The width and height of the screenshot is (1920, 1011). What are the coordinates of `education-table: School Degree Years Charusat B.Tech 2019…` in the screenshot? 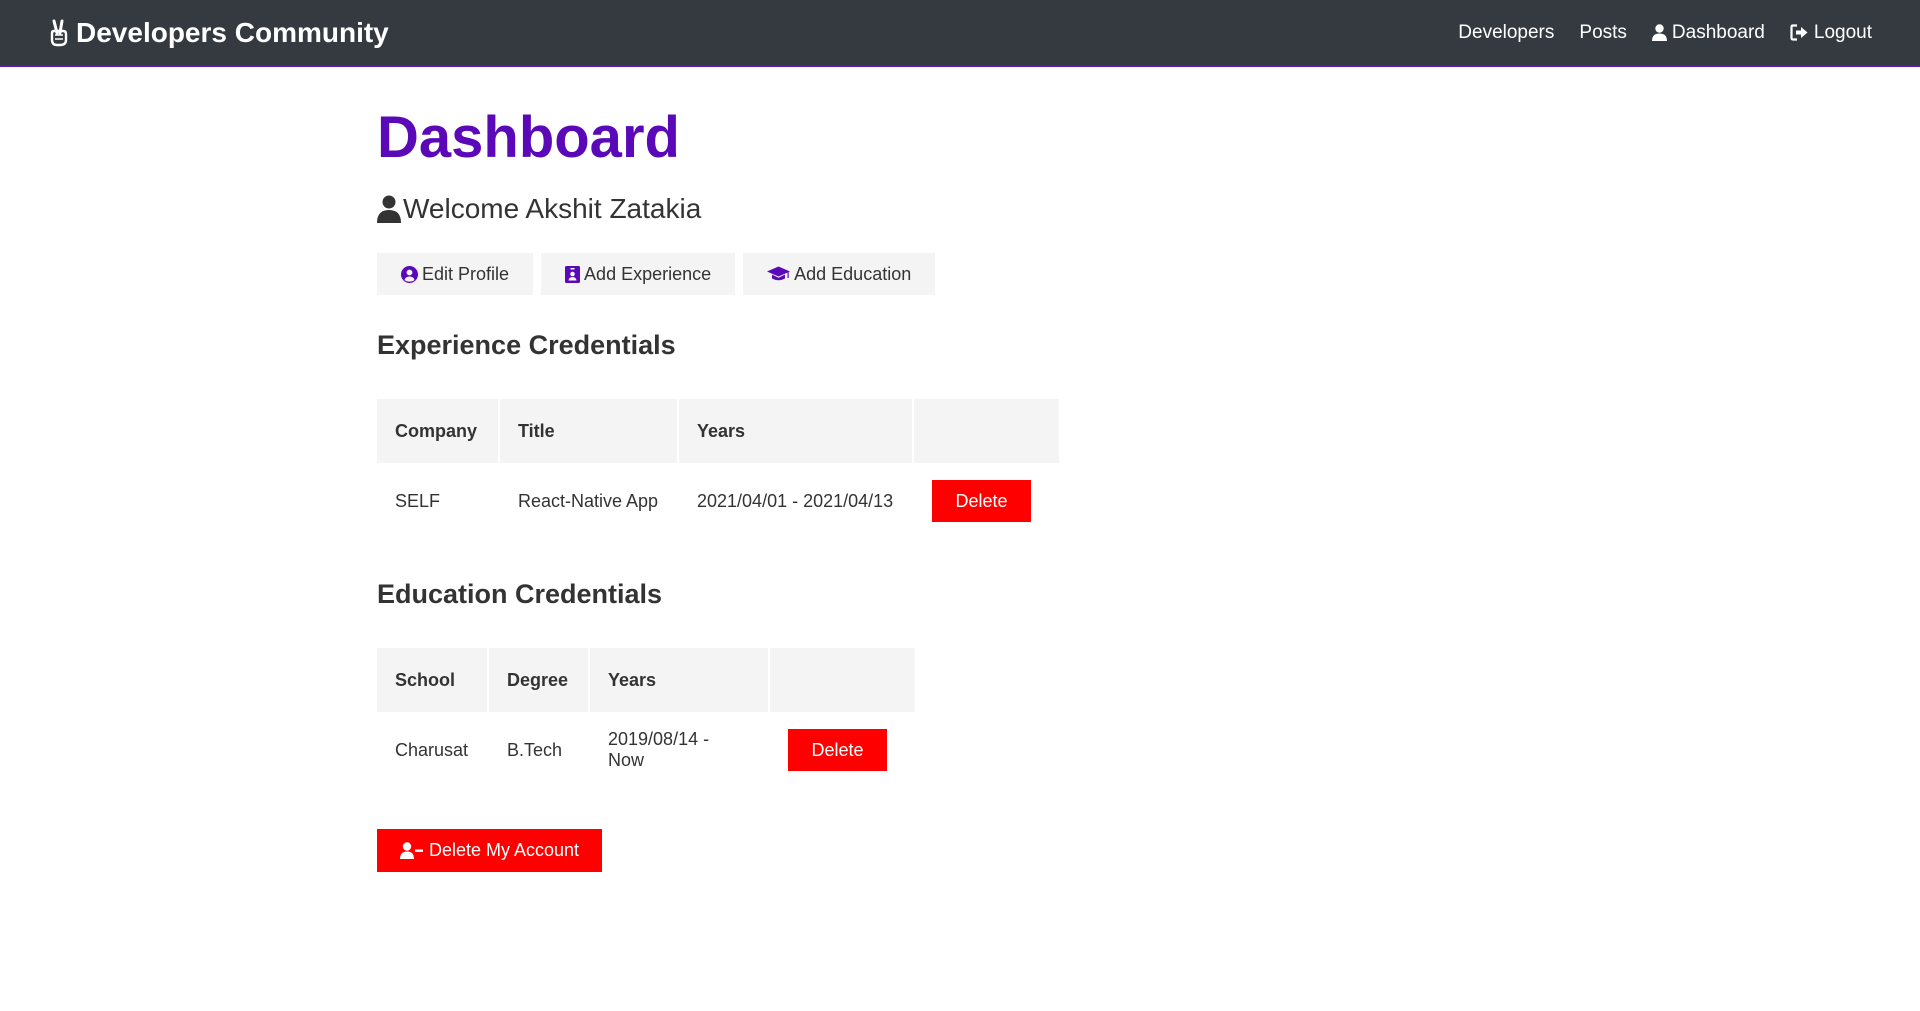 It's located at (646, 717).